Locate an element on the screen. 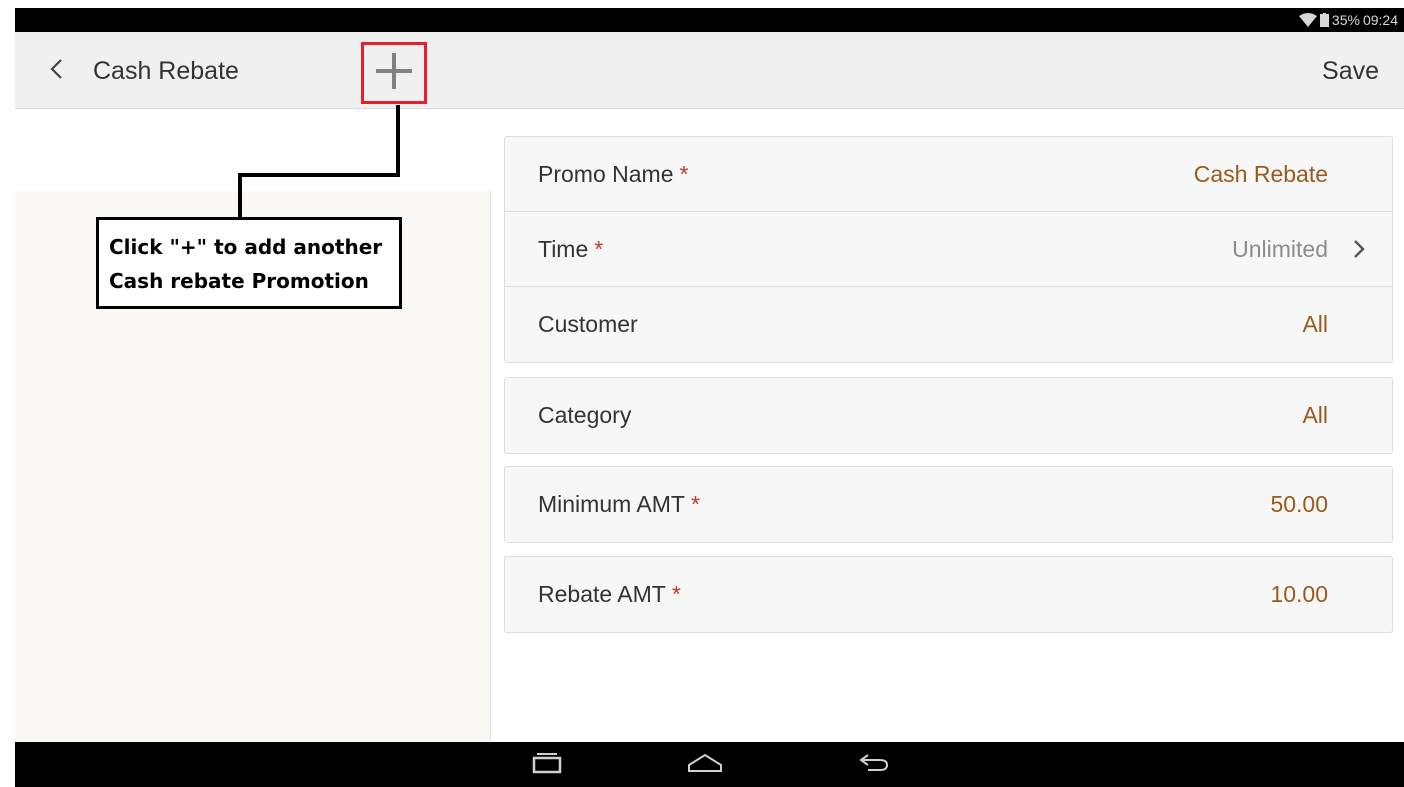  recent-apps-button is located at coordinates (547, 765).